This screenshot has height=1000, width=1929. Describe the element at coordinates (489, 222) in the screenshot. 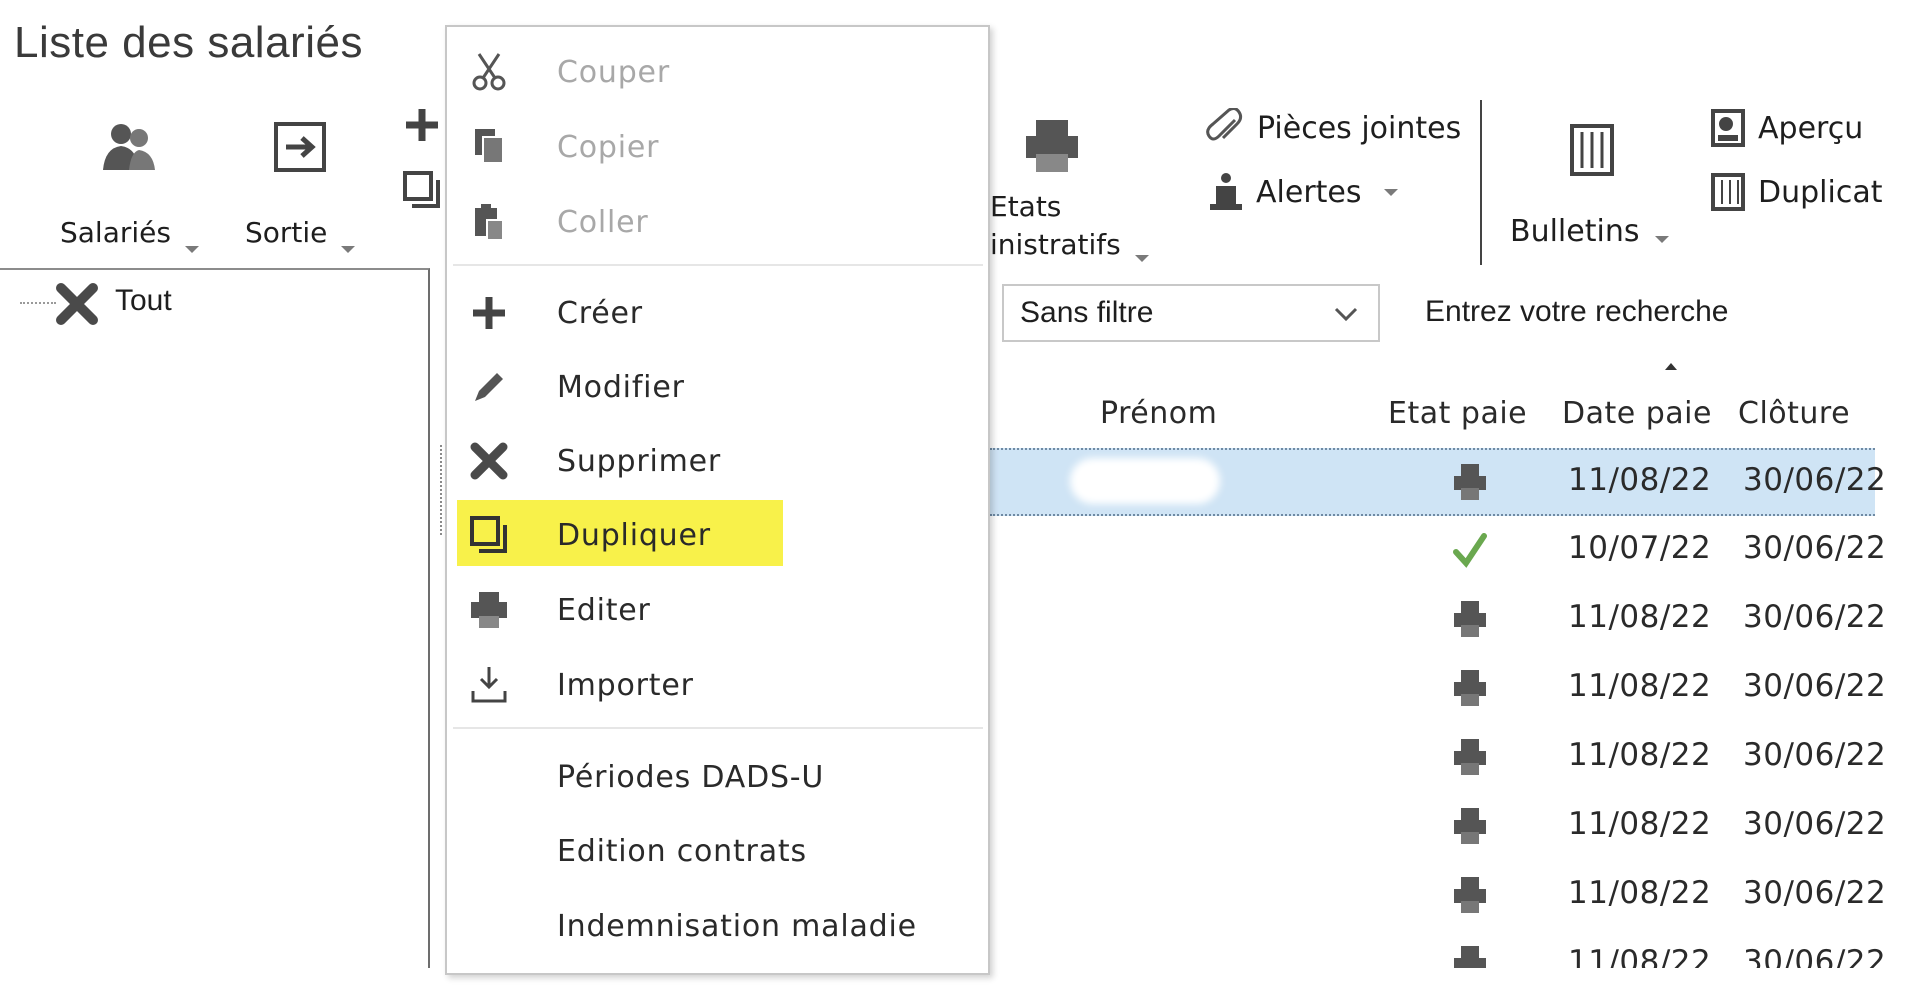

I see `paste-icon` at that location.